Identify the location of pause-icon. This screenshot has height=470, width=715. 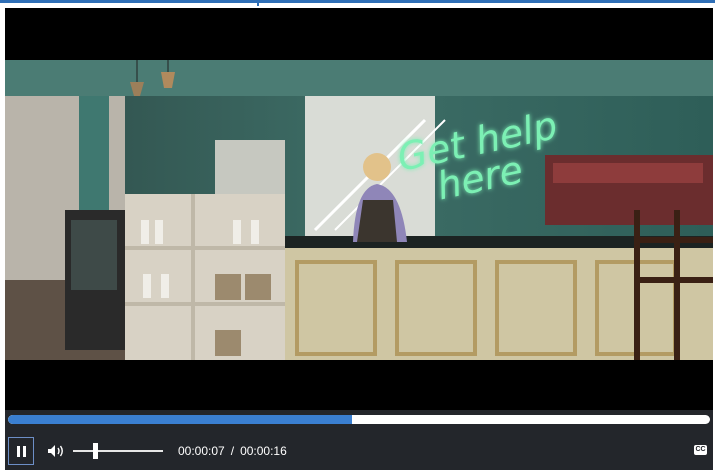
(18, 451).